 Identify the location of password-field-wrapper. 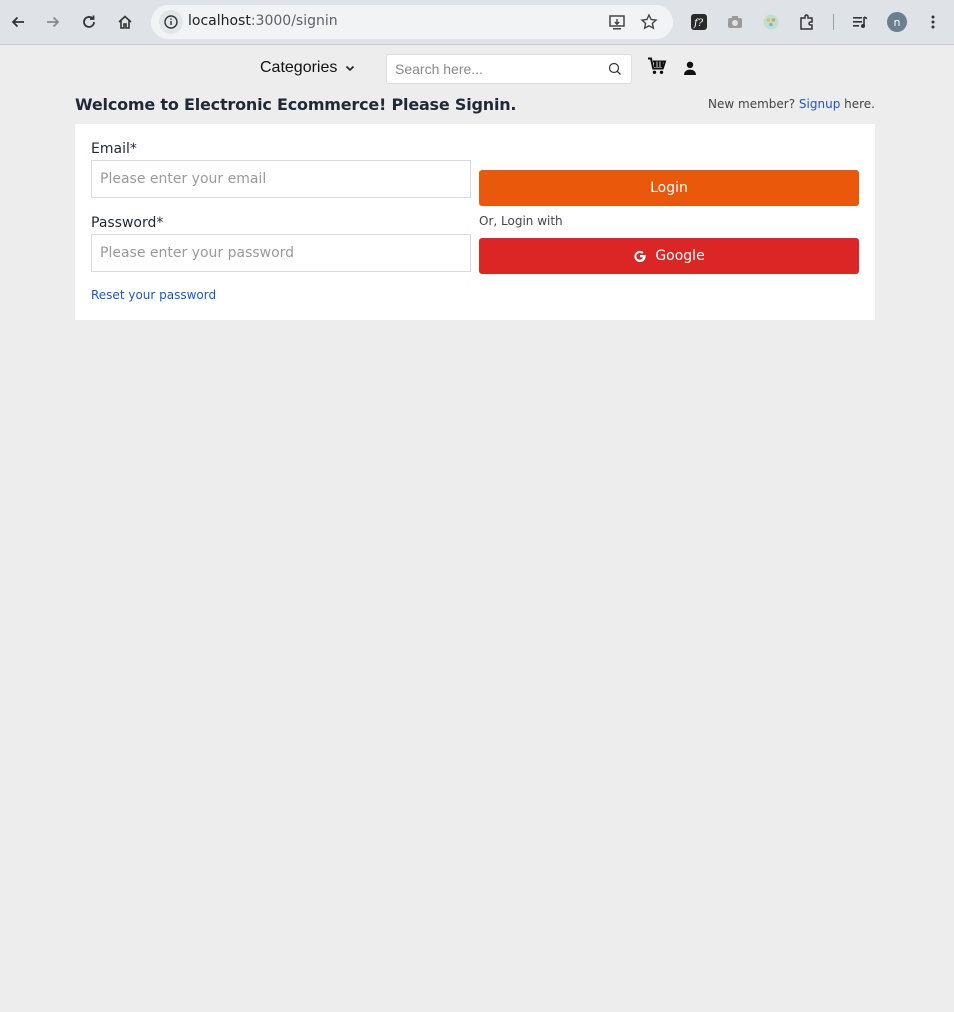
(281, 253).